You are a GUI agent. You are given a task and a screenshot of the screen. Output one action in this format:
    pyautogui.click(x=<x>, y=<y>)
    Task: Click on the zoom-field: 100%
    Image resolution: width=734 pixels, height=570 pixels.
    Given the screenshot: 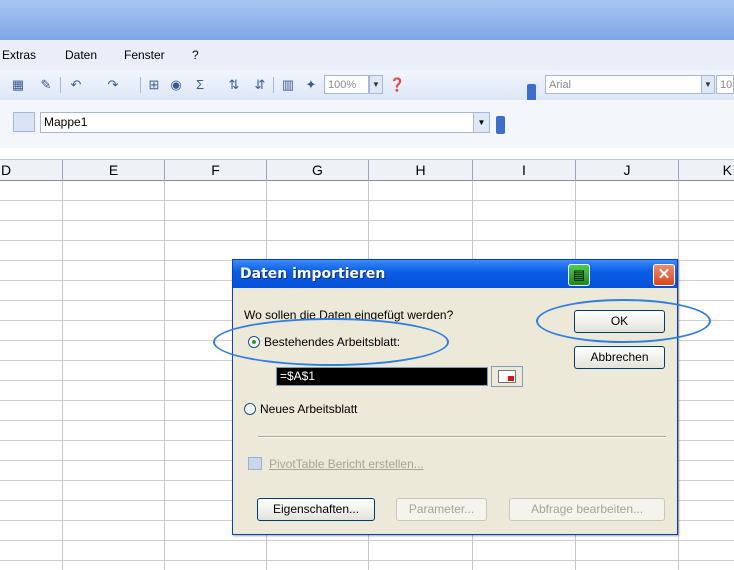 What is the action you would take?
    pyautogui.click(x=346, y=84)
    